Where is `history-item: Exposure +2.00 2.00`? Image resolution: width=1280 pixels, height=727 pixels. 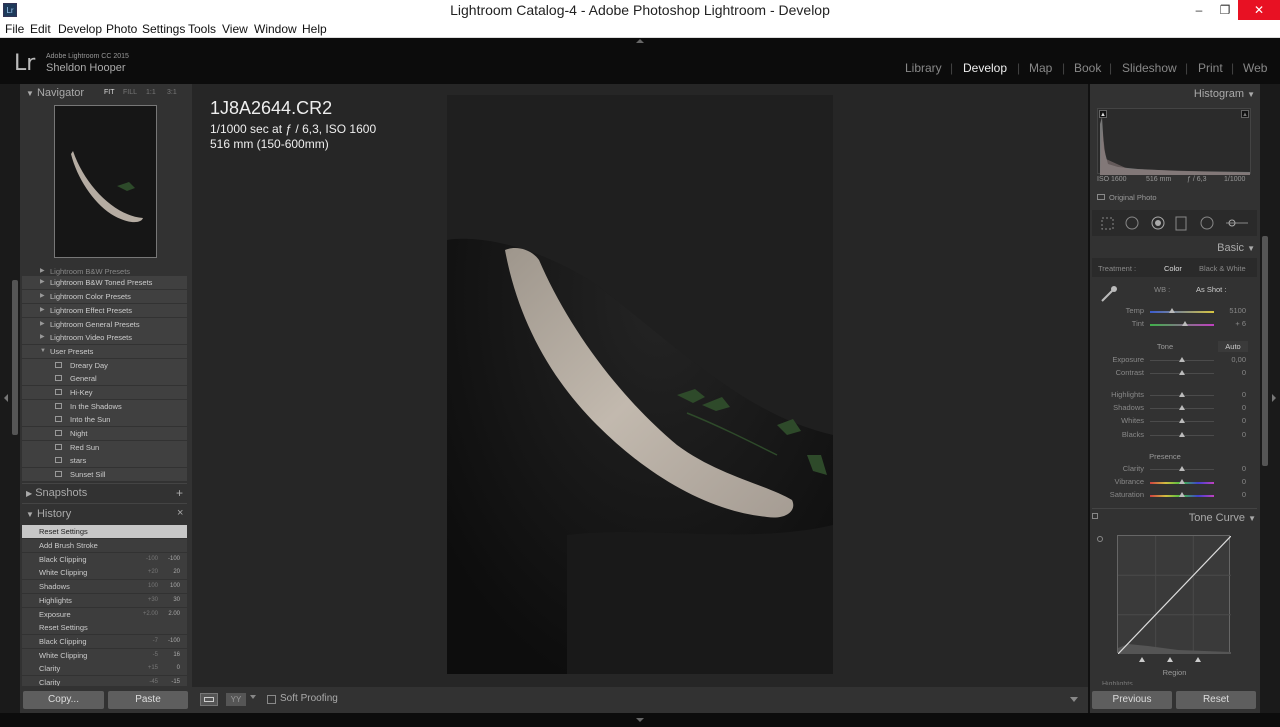 history-item: Exposure +2.00 2.00 is located at coordinates (104, 614).